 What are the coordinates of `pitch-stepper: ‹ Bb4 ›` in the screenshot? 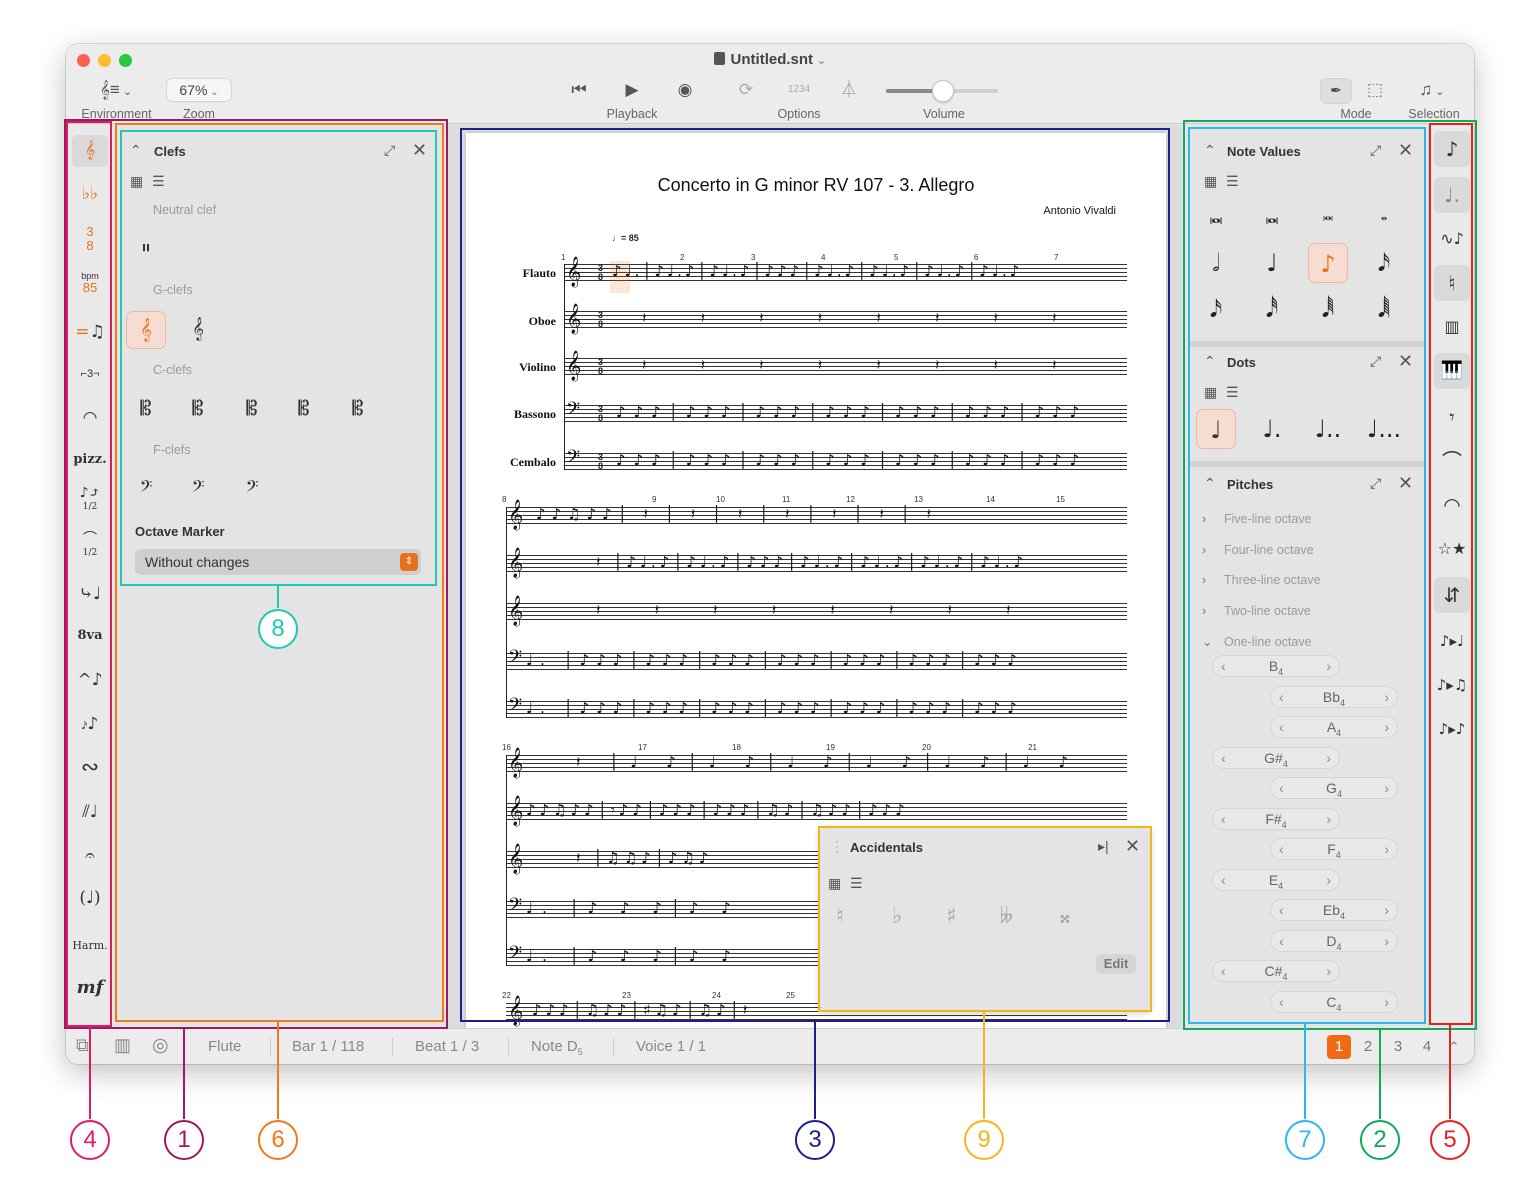 It's located at (1334, 696).